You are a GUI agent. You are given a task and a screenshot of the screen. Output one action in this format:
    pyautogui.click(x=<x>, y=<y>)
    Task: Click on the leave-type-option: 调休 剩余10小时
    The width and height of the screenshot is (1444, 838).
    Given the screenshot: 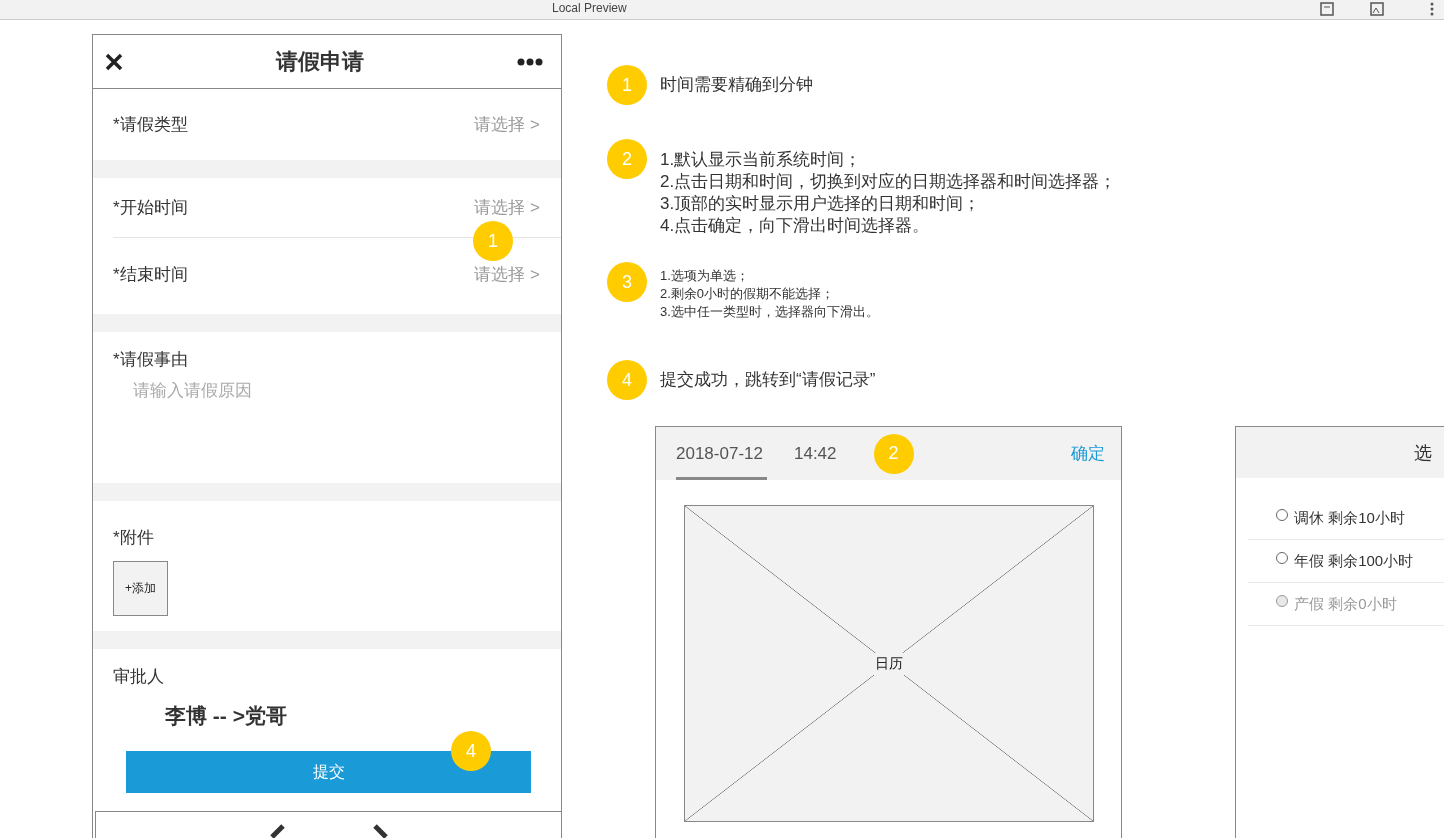 What is the action you would take?
    pyautogui.click(x=1346, y=518)
    